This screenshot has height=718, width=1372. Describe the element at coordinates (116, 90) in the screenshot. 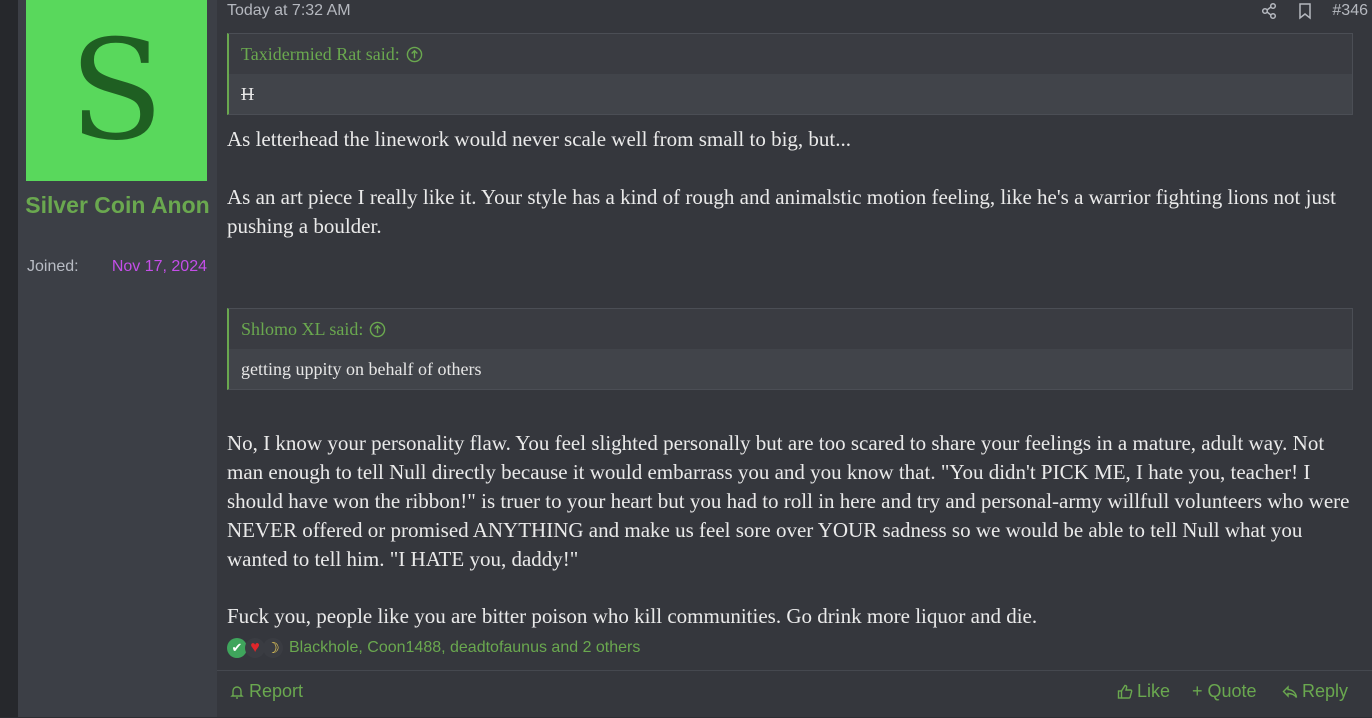

I see `avatar: S` at that location.